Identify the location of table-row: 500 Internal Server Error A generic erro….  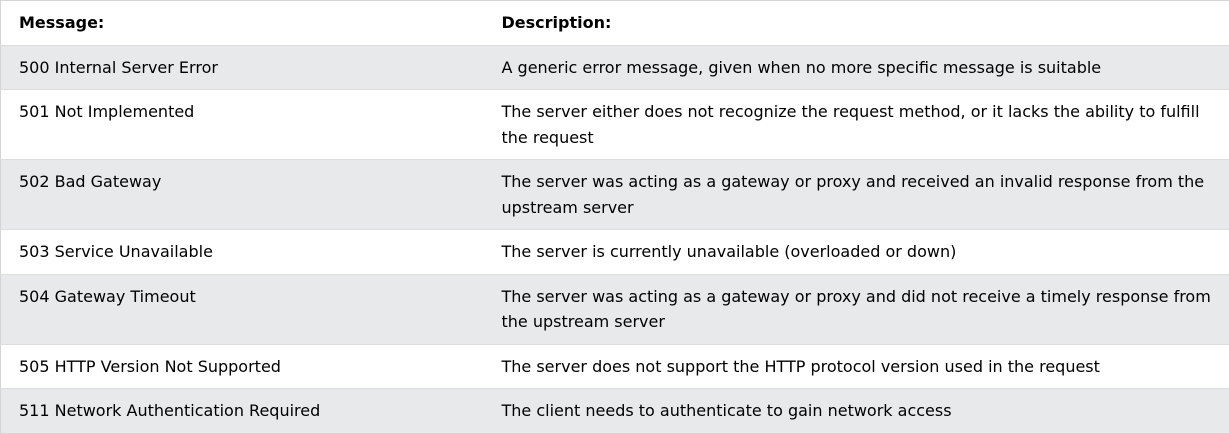
(615, 67).